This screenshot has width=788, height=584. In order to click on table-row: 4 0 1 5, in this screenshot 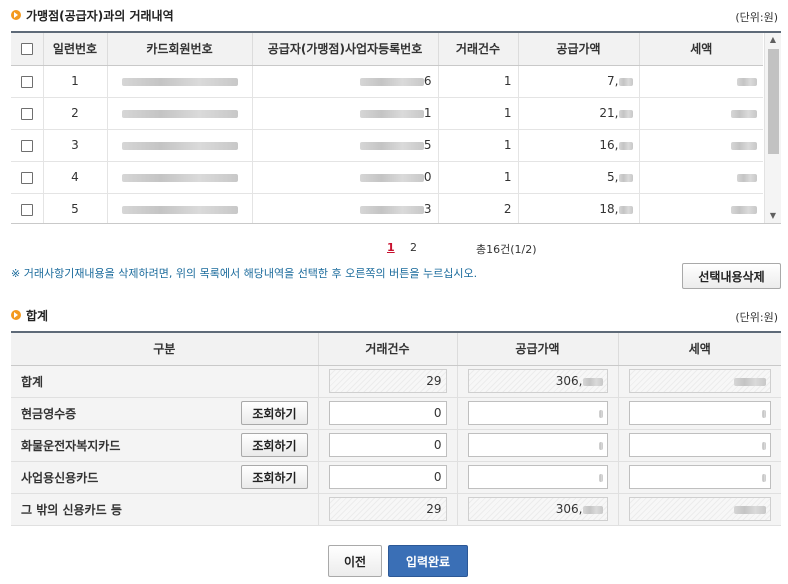, I will do `click(387, 177)`.